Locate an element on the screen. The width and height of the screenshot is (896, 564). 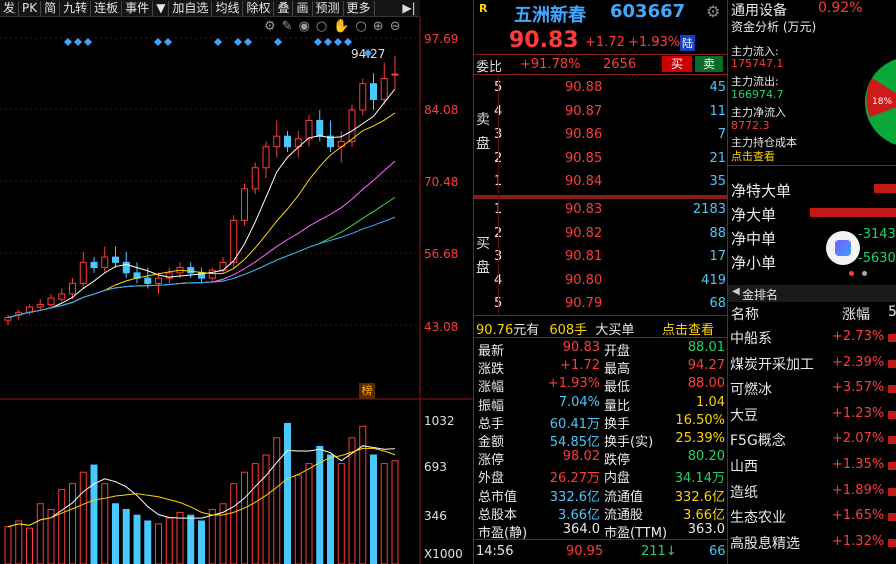
toolbar-item-1: PK is located at coordinates (30, 8).